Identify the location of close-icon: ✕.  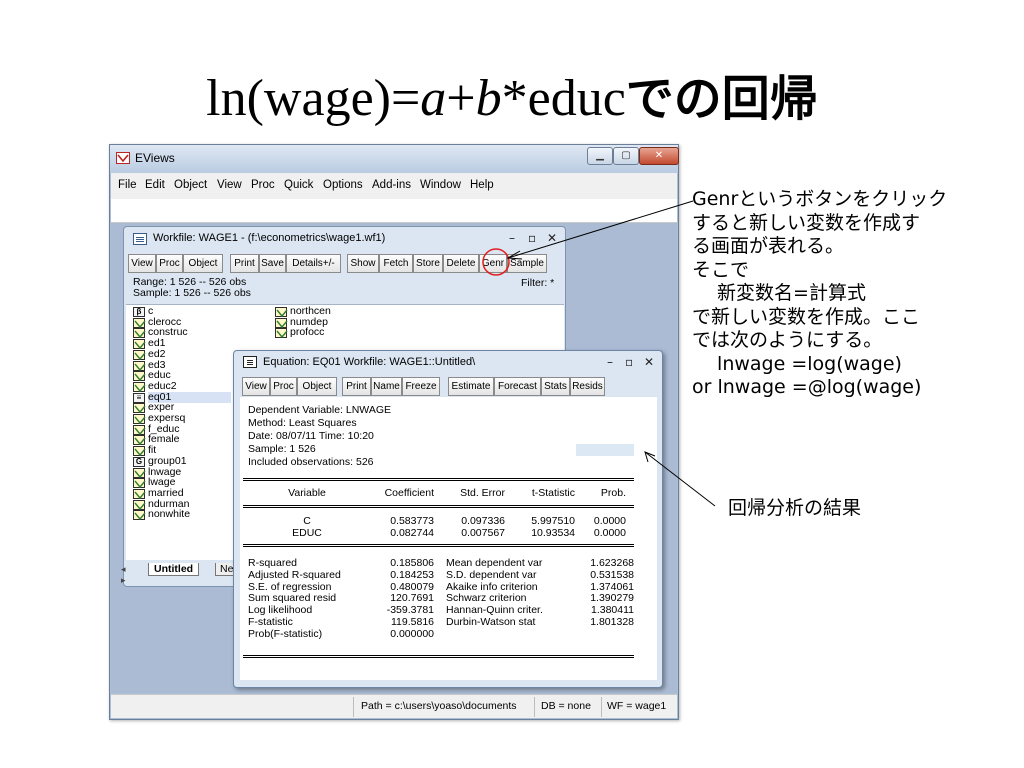
(659, 156).